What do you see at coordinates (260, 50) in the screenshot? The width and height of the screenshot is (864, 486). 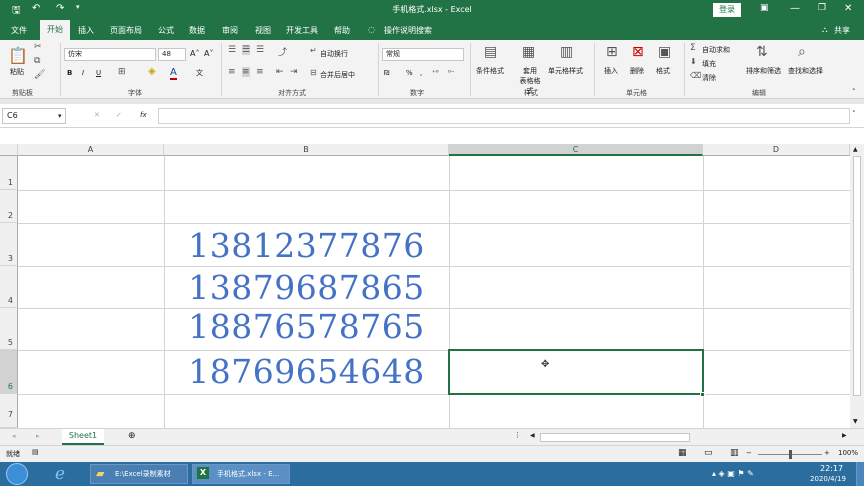 I see `align-bottom-icon: ☰` at bounding box center [260, 50].